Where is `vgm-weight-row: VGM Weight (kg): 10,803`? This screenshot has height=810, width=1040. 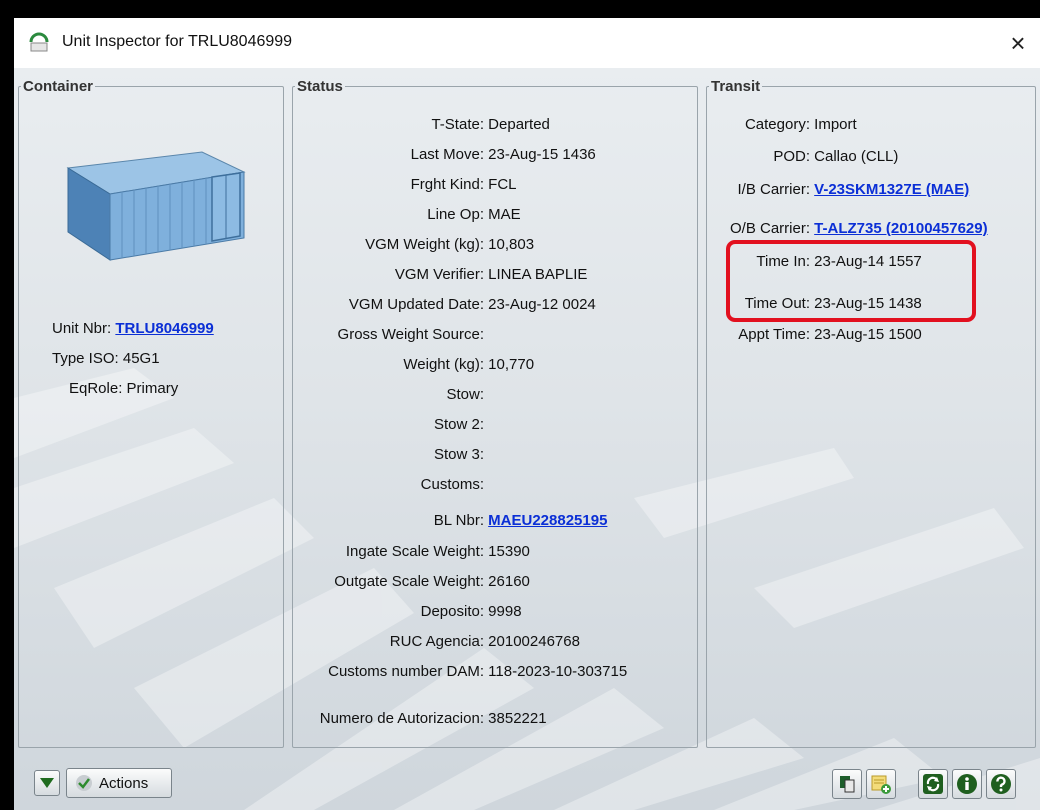
vgm-weight-row: VGM Weight (kg): 10,803 is located at coordinates (425, 244).